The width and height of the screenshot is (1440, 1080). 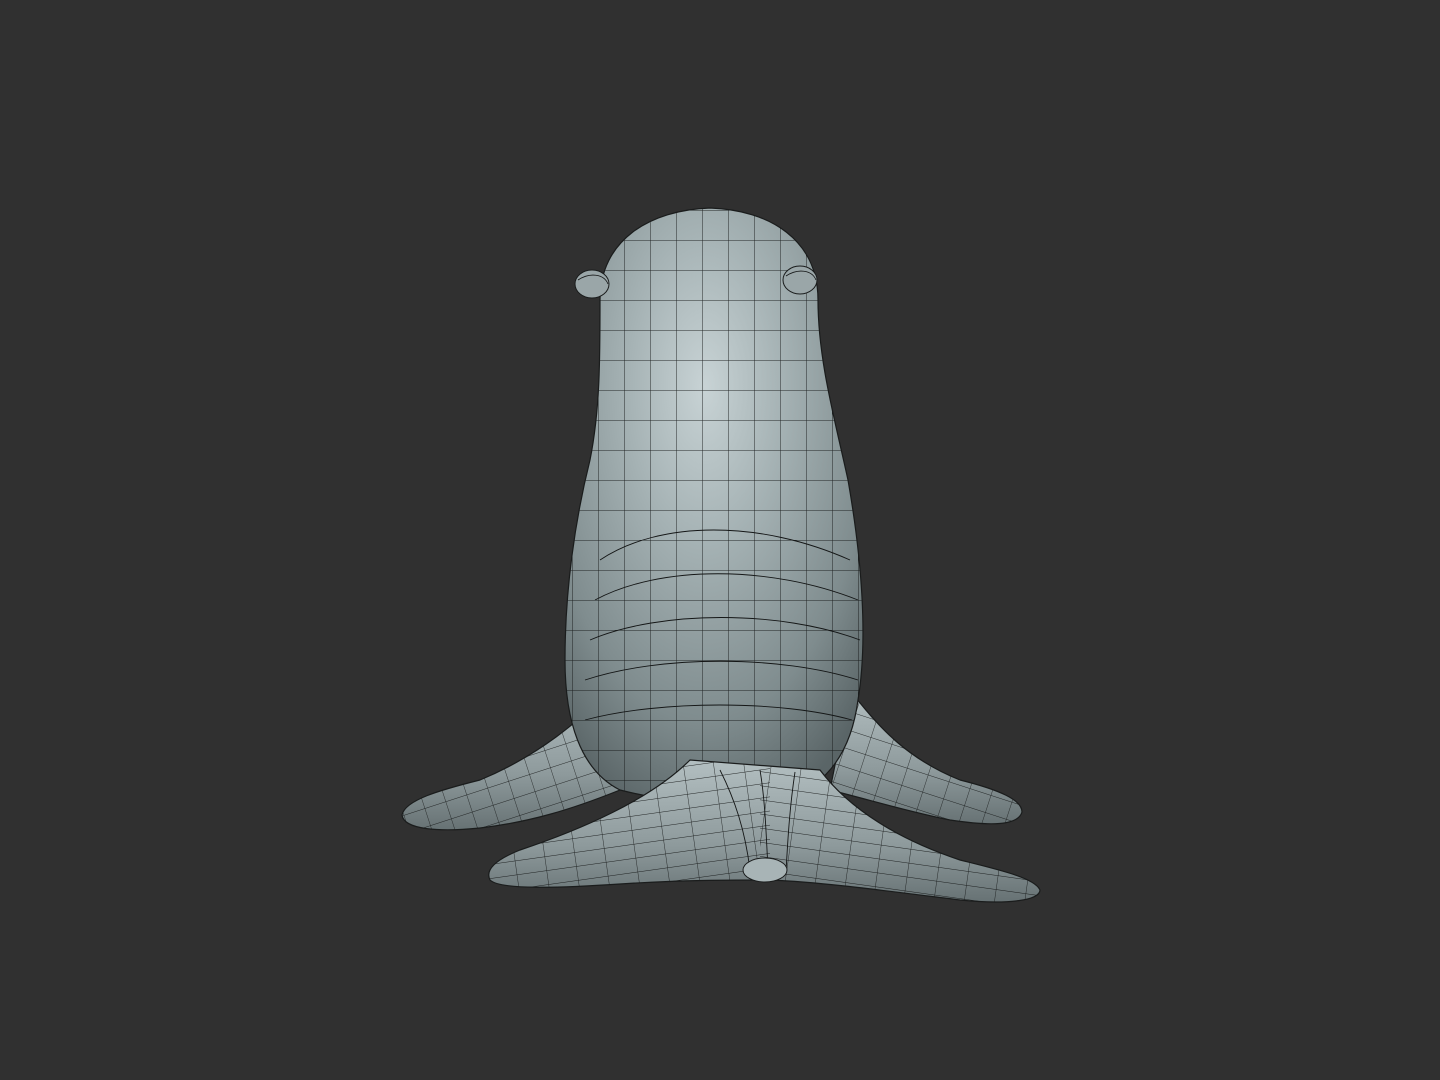 I want to click on right-ear, so click(x=800, y=280).